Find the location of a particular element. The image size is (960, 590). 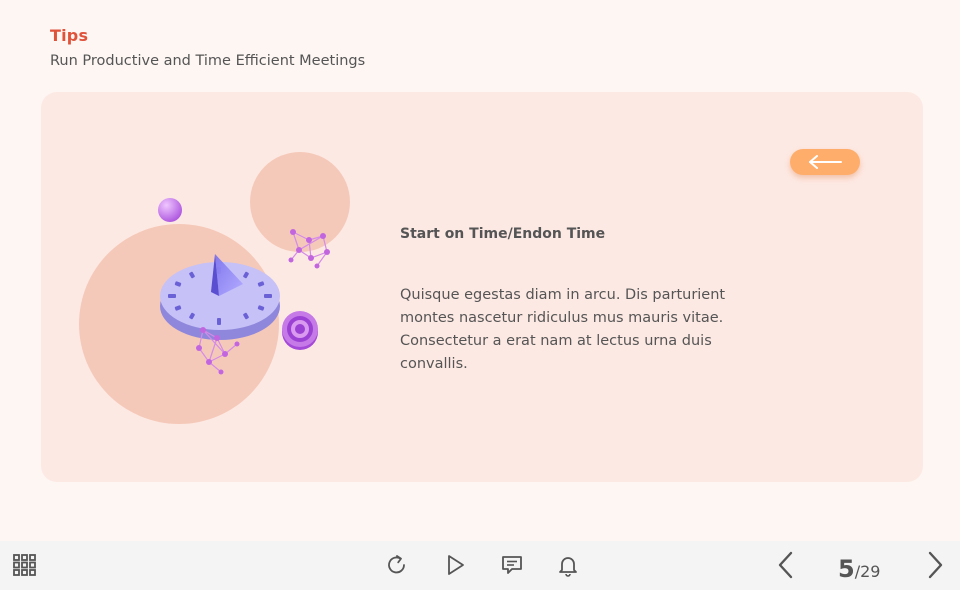

menu-button is located at coordinates (25, 565).